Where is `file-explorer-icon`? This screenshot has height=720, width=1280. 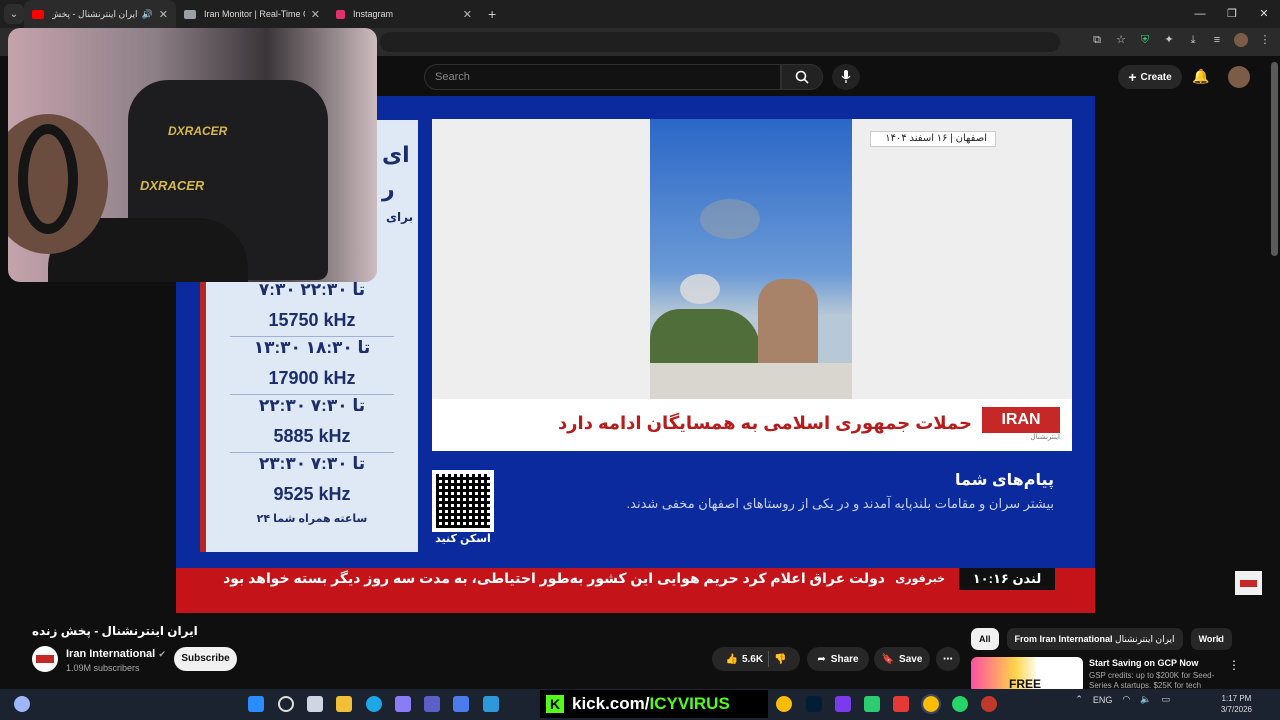 file-explorer-icon is located at coordinates (344, 704).